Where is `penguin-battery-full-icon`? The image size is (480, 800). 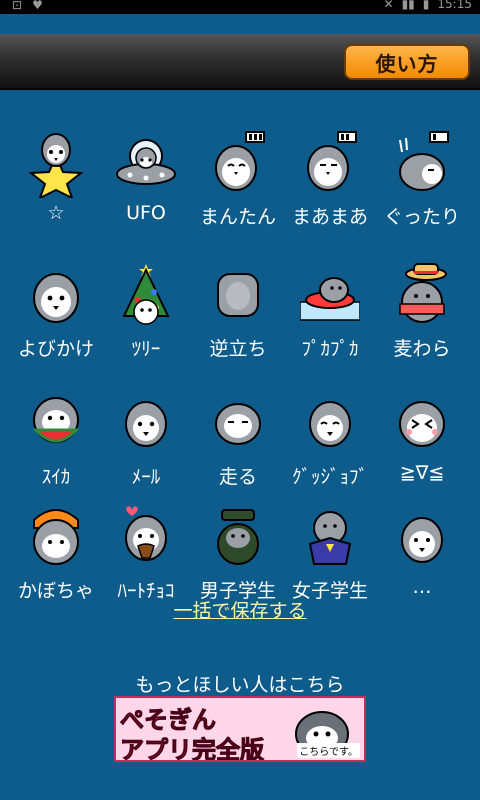 penguin-battery-full-icon is located at coordinates (240, 161).